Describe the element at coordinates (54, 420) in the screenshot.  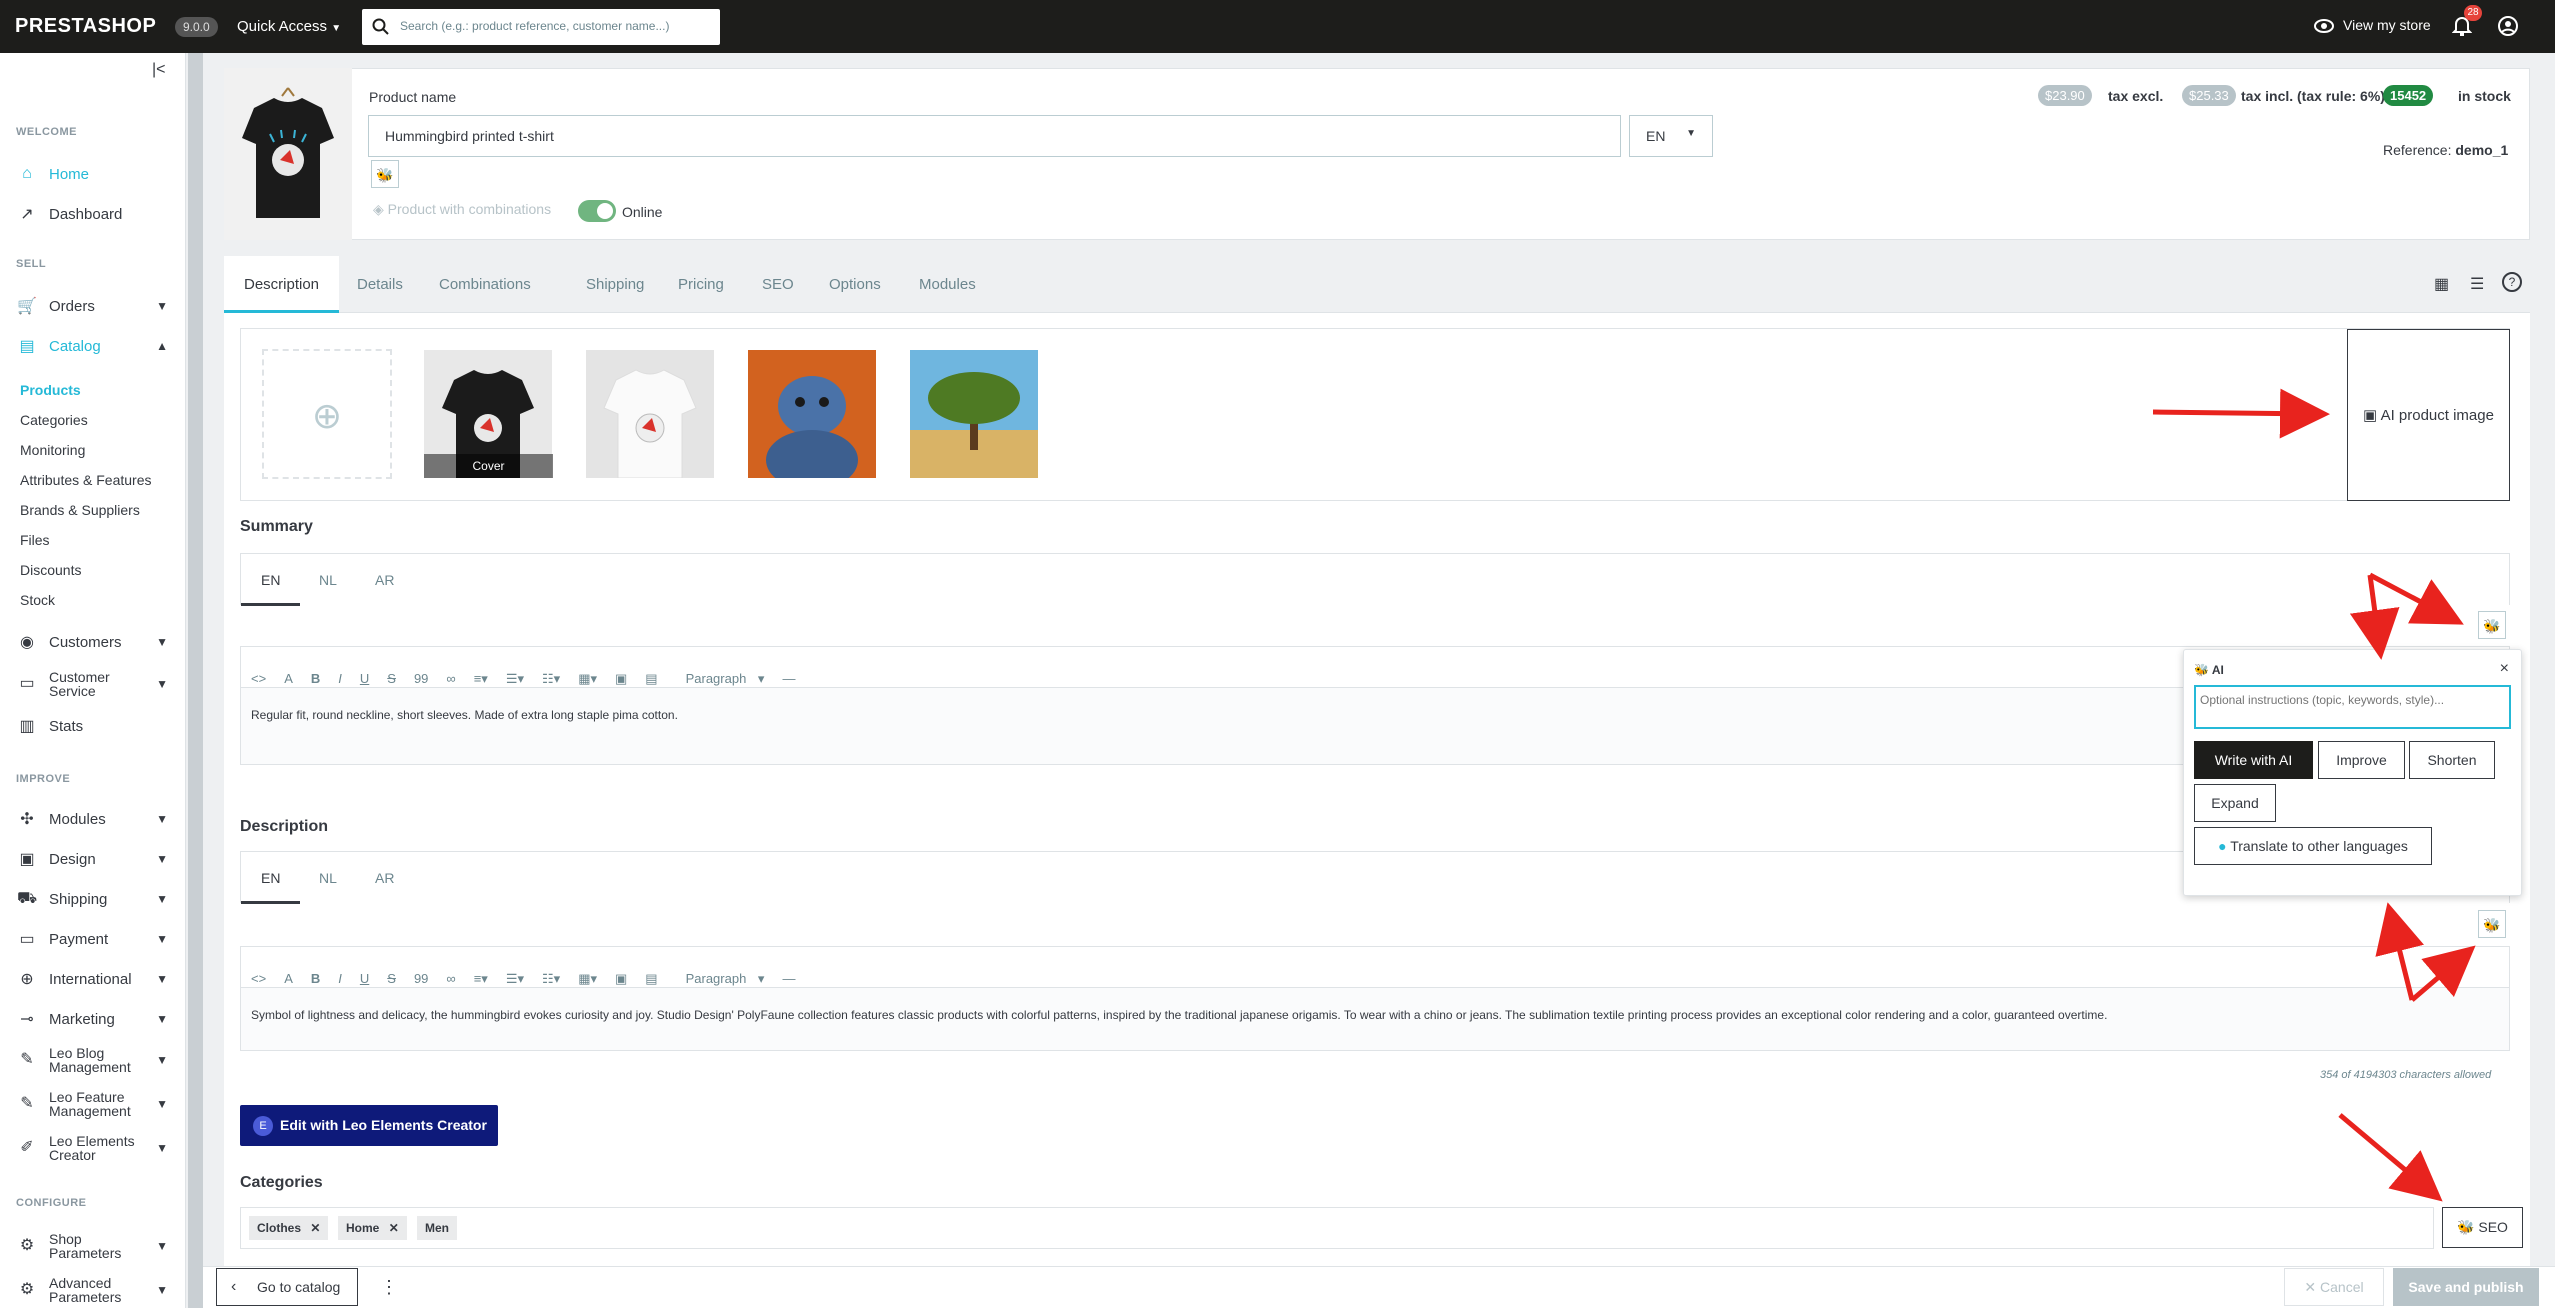
I see `sidebar-sub-categories: Categories` at that location.